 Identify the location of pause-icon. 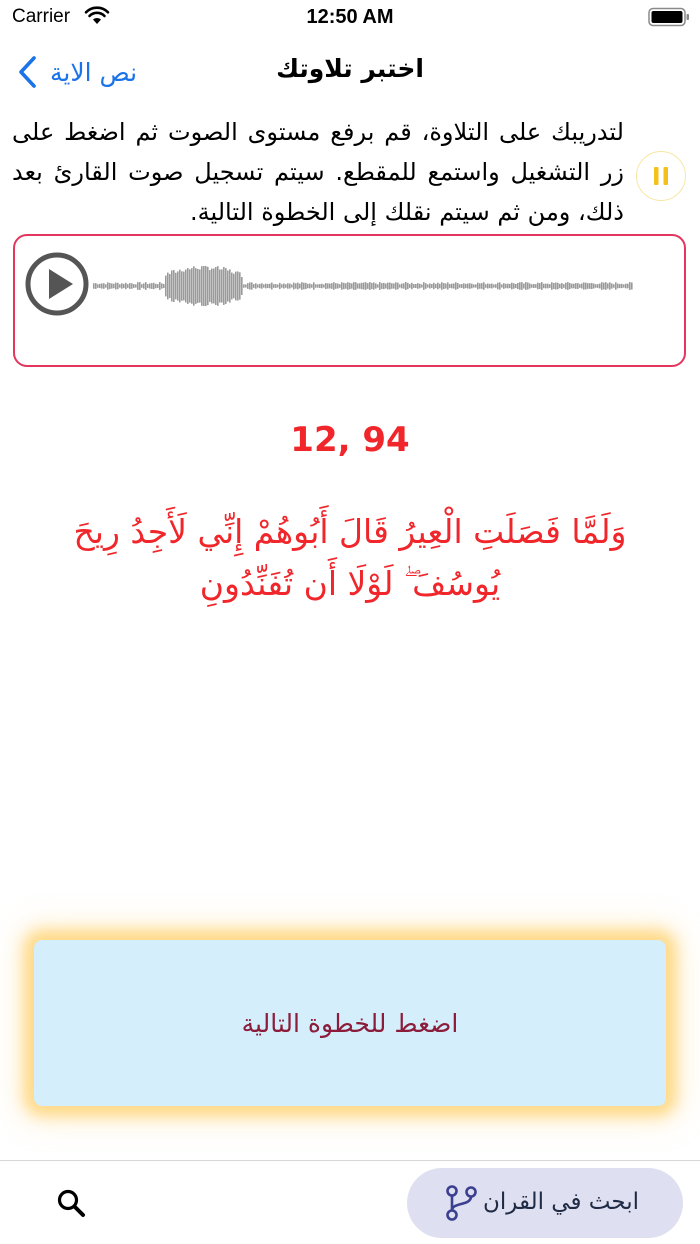
(661, 176).